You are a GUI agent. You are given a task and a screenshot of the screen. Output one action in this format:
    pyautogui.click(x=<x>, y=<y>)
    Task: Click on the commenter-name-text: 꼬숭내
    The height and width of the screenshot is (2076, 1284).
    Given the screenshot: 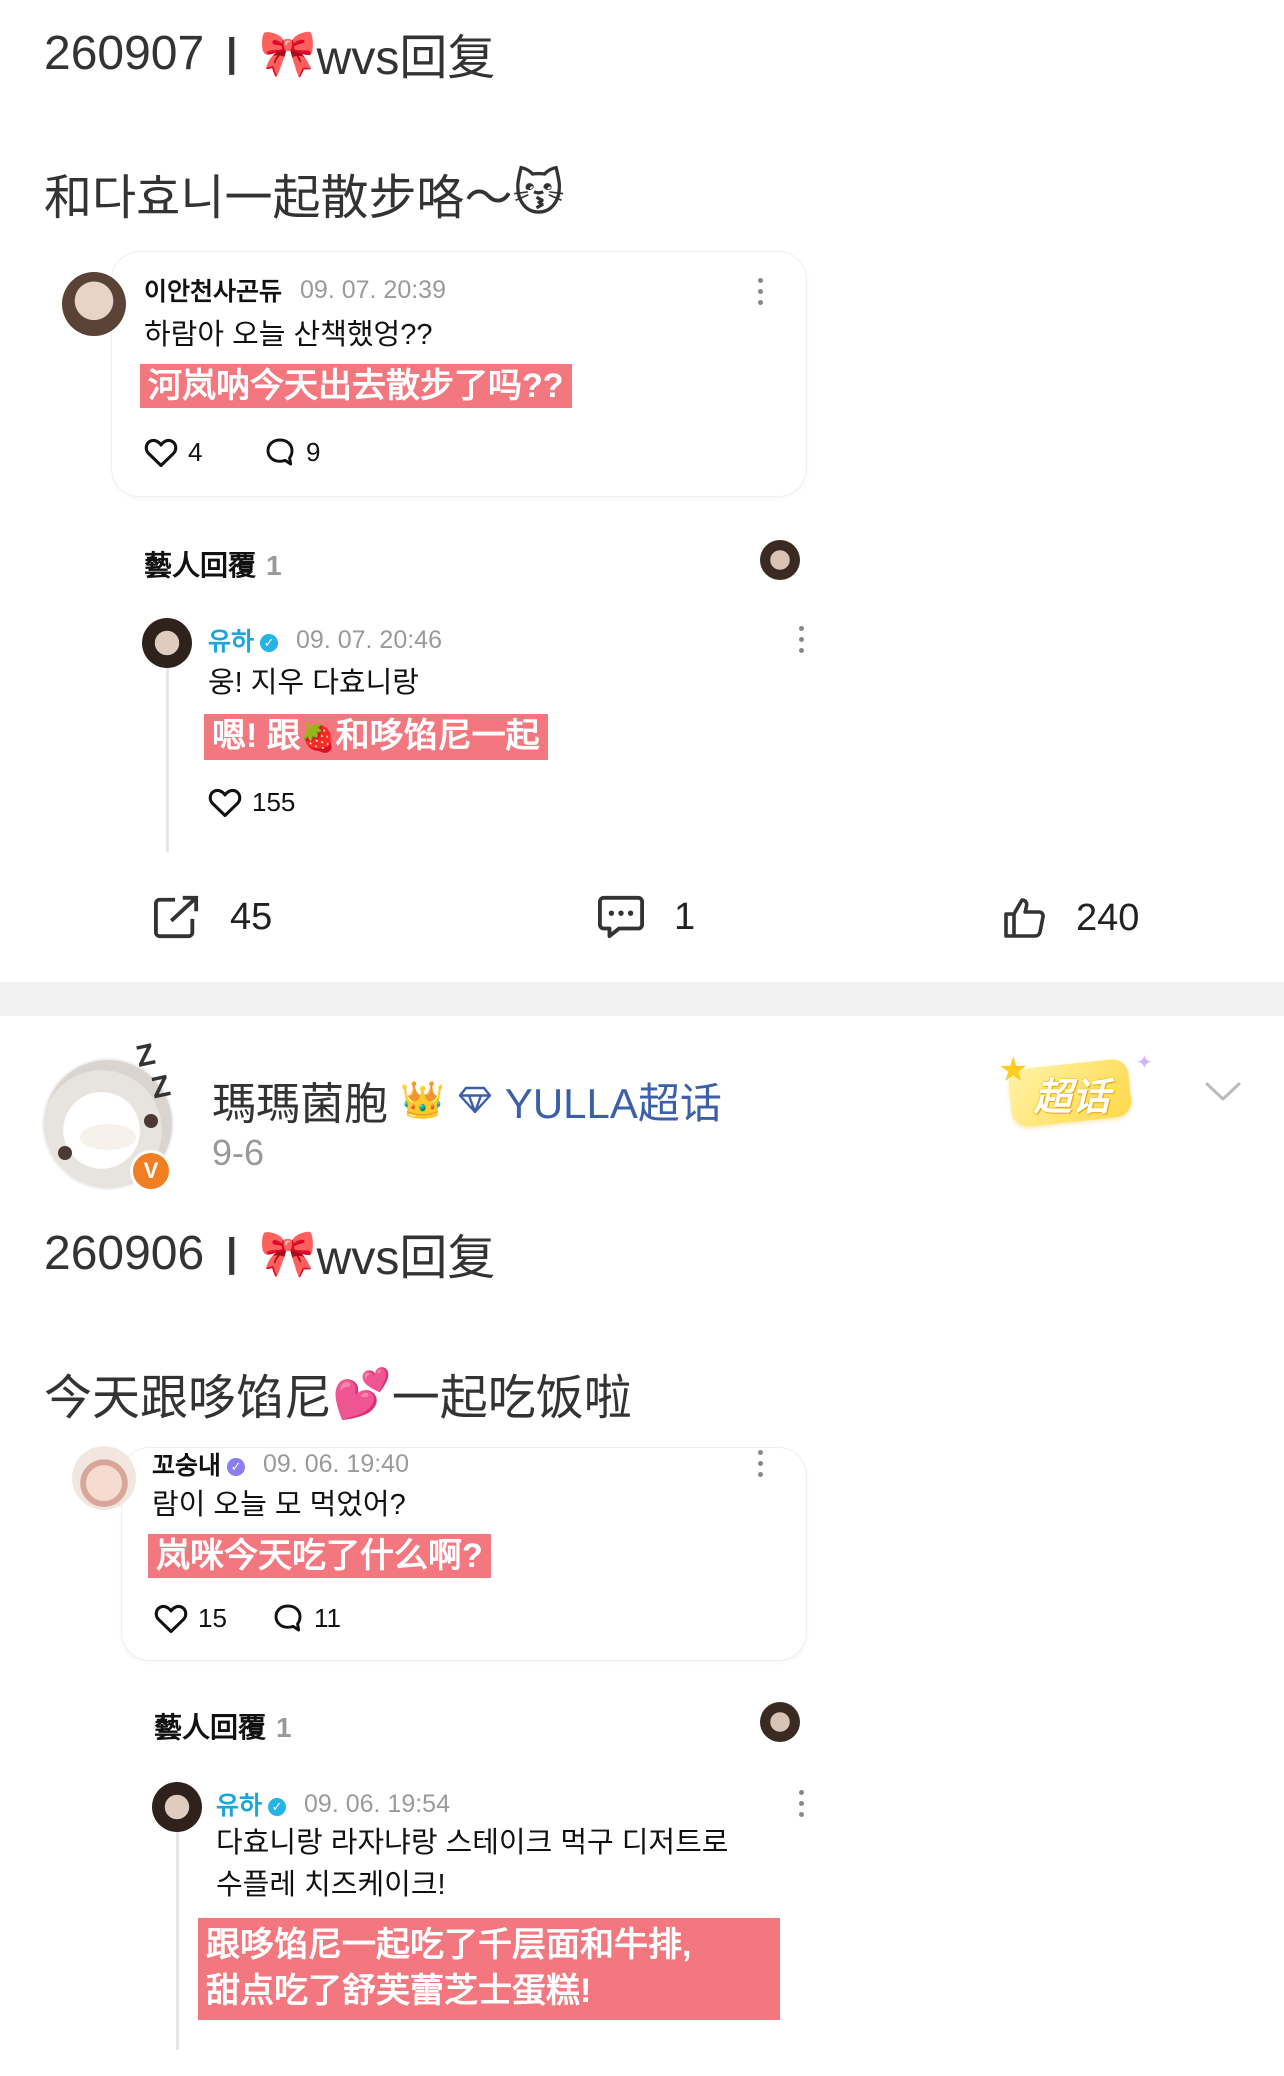 What is the action you would take?
    pyautogui.click(x=187, y=1466)
    